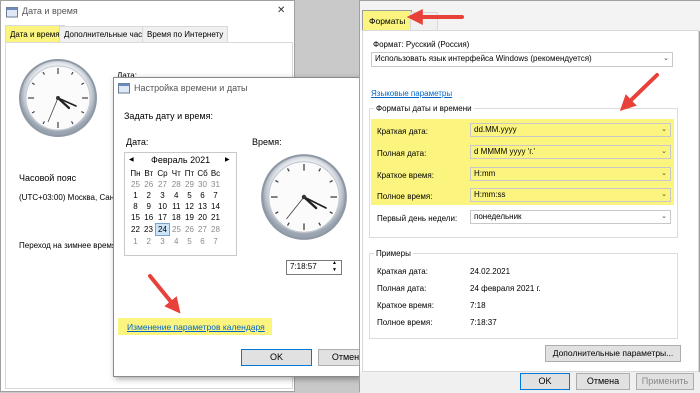 This screenshot has height=393, width=700. Describe the element at coordinates (639, 92) in the screenshot. I see `arrow-to-format-fields` at that location.